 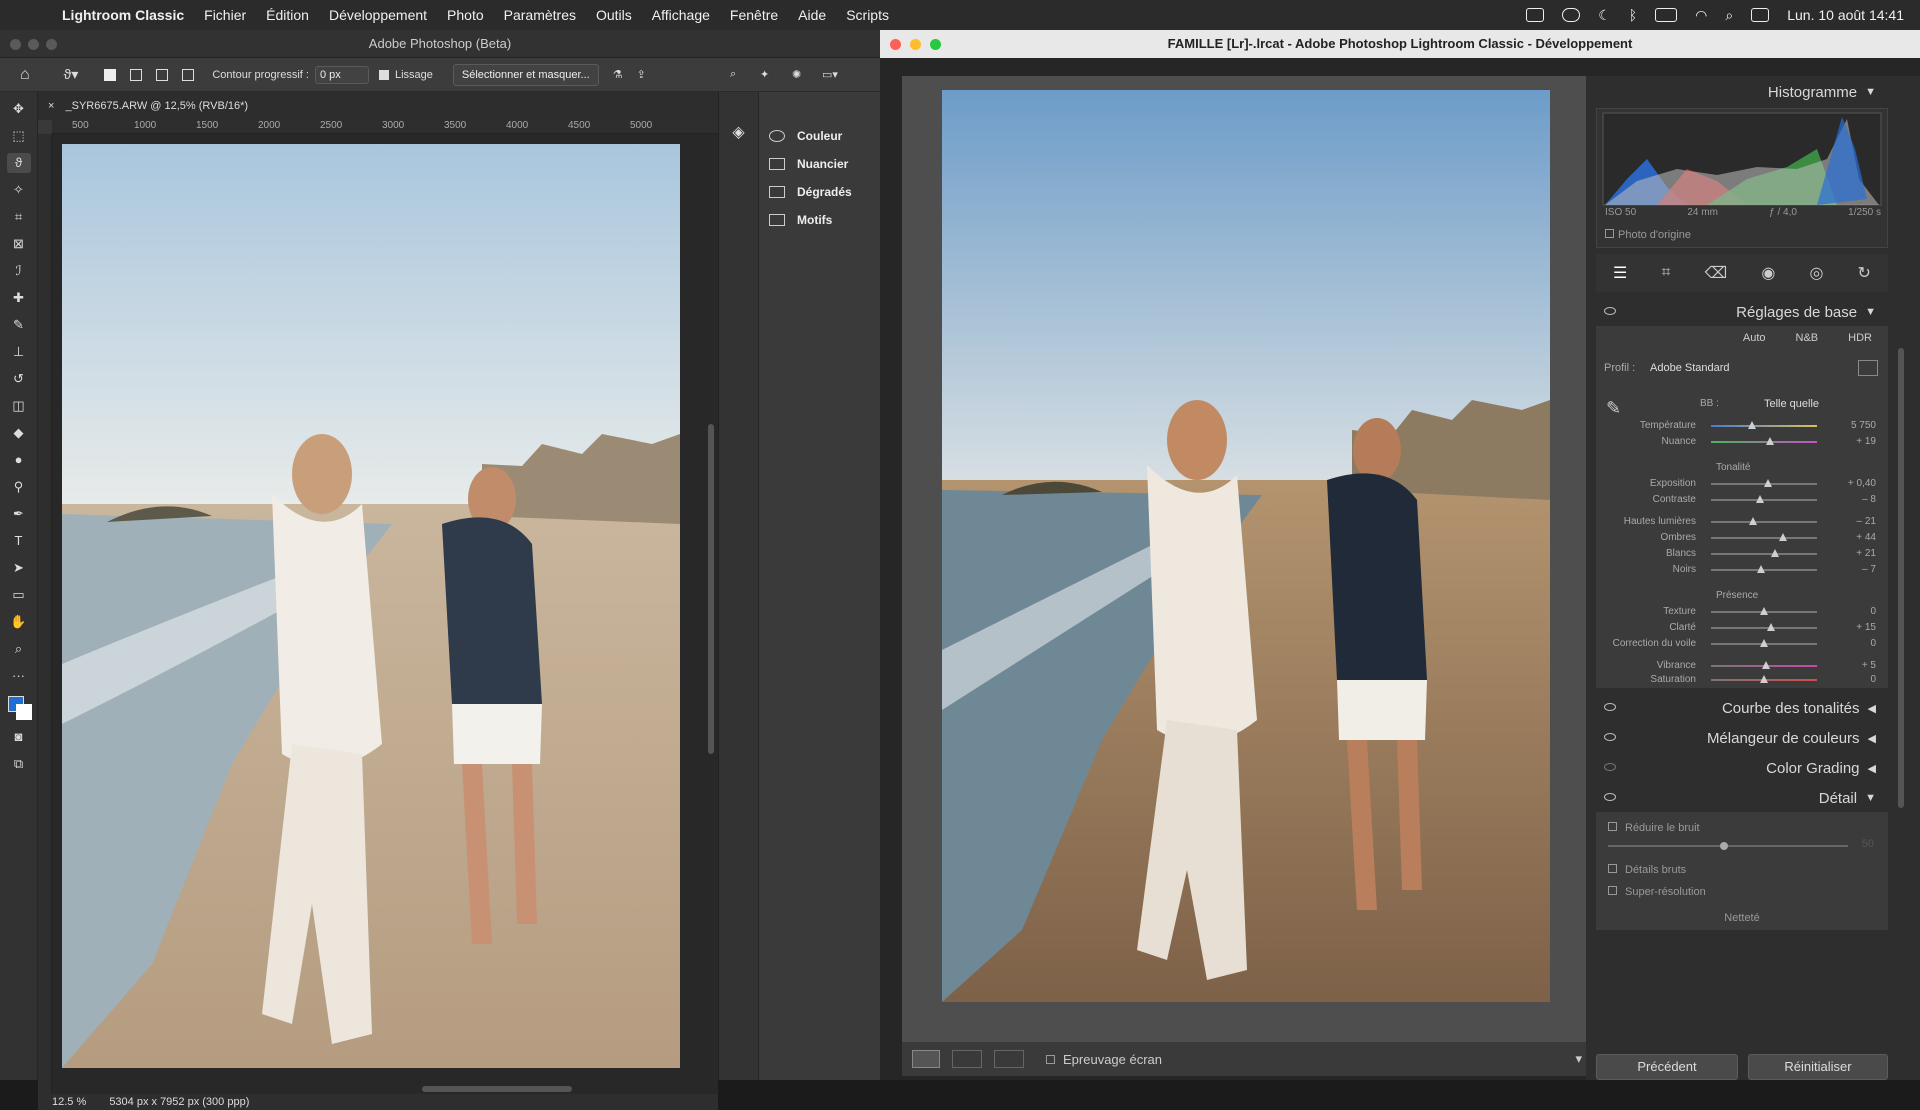 I want to click on eyedropper-icon: ℐ, so click(x=19, y=271).